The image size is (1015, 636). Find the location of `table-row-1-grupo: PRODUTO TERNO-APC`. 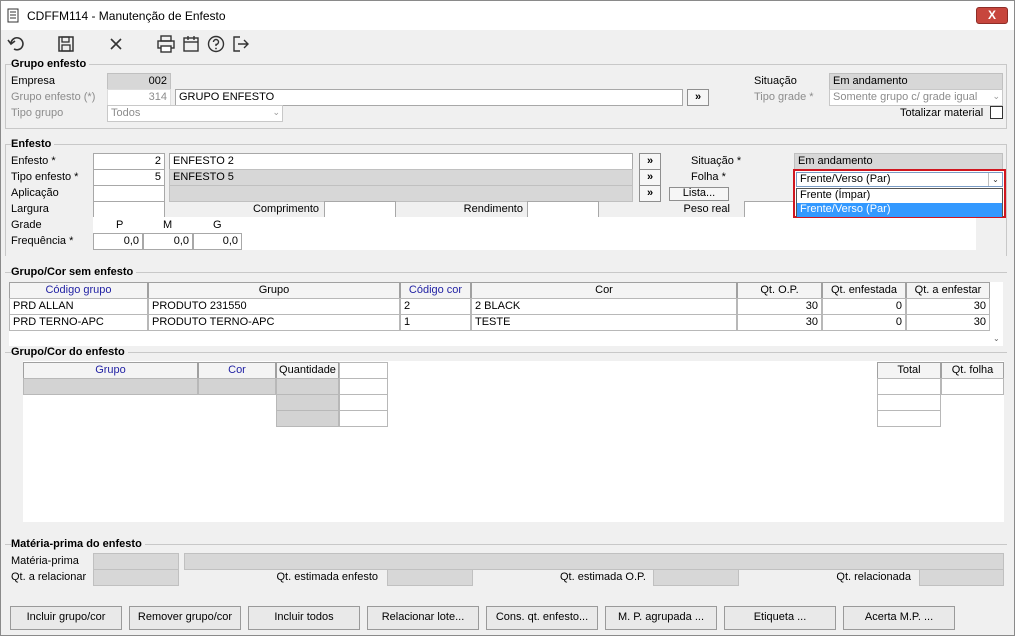

table-row-1-grupo: PRODUTO TERNO-APC is located at coordinates (274, 322).